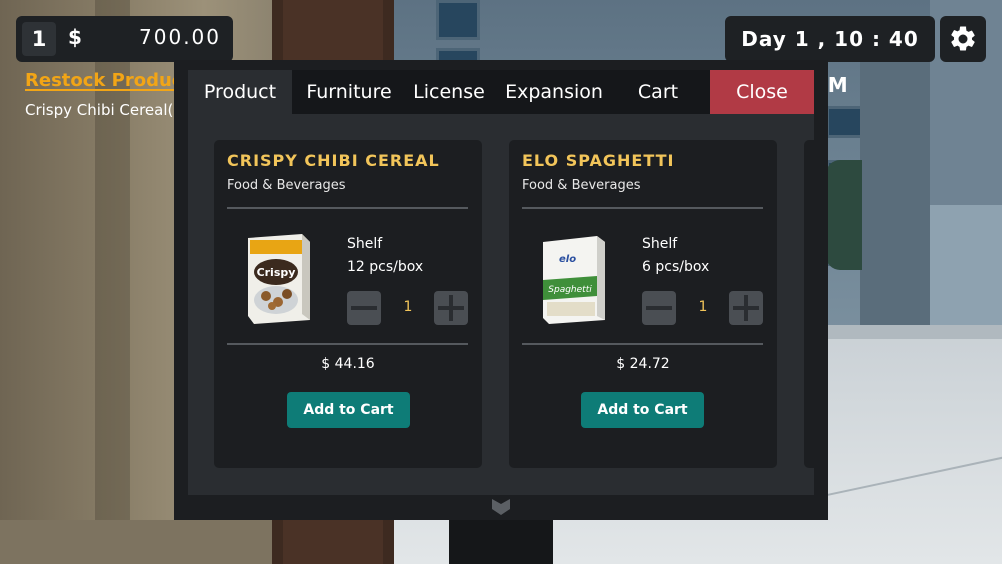  What do you see at coordinates (574, 280) in the screenshot?
I see `spaghetti-box-icon: elo Spaghetti` at bounding box center [574, 280].